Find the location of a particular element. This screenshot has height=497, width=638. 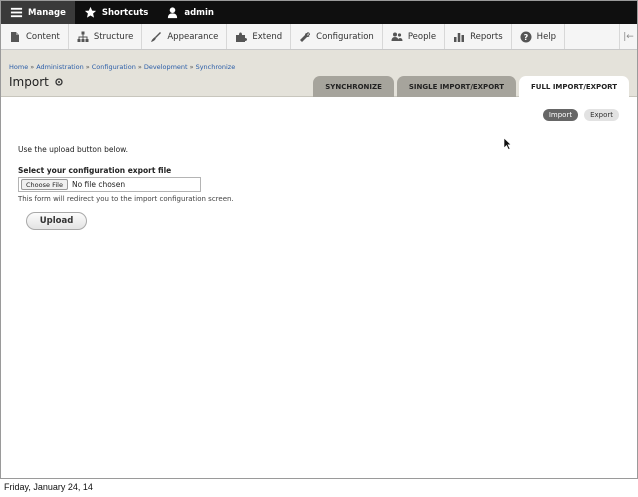

toolbar-shortcuts-label: Shortcuts is located at coordinates (125, 12).